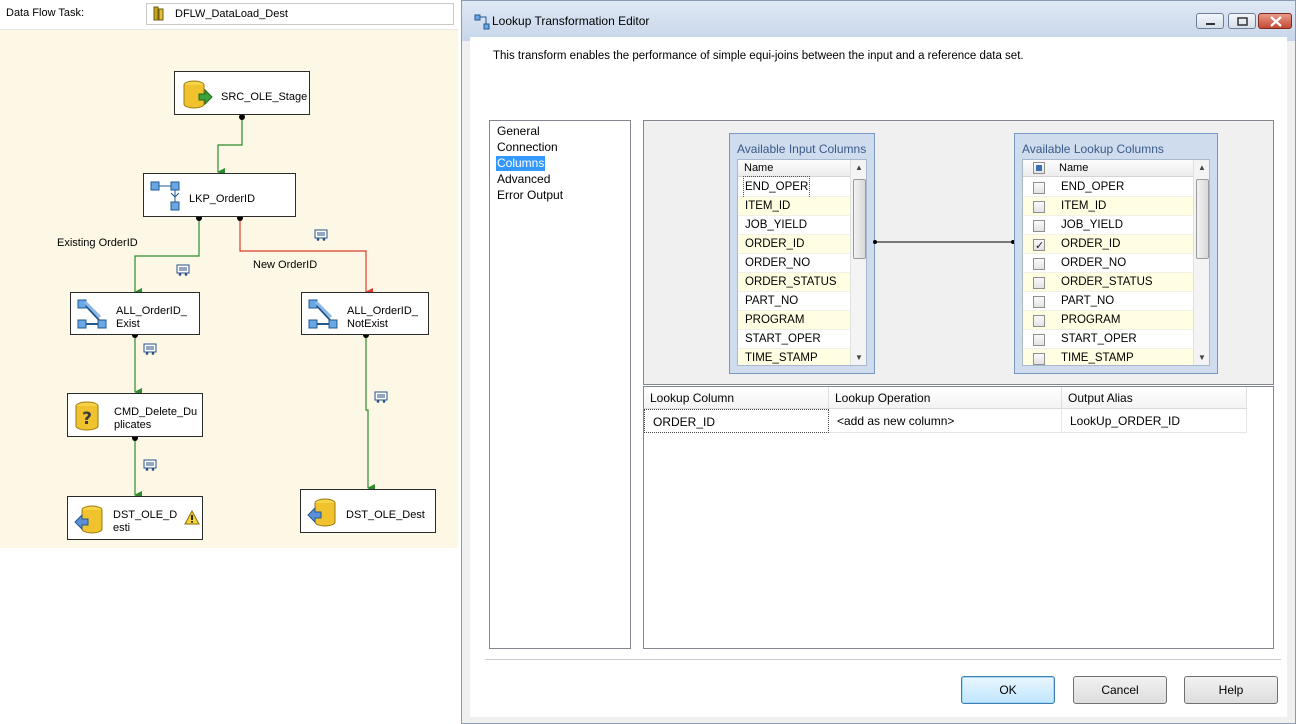  What do you see at coordinates (370, 413) in the screenshot?
I see `path-notexist-to-dest` at bounding box center [370, 413].